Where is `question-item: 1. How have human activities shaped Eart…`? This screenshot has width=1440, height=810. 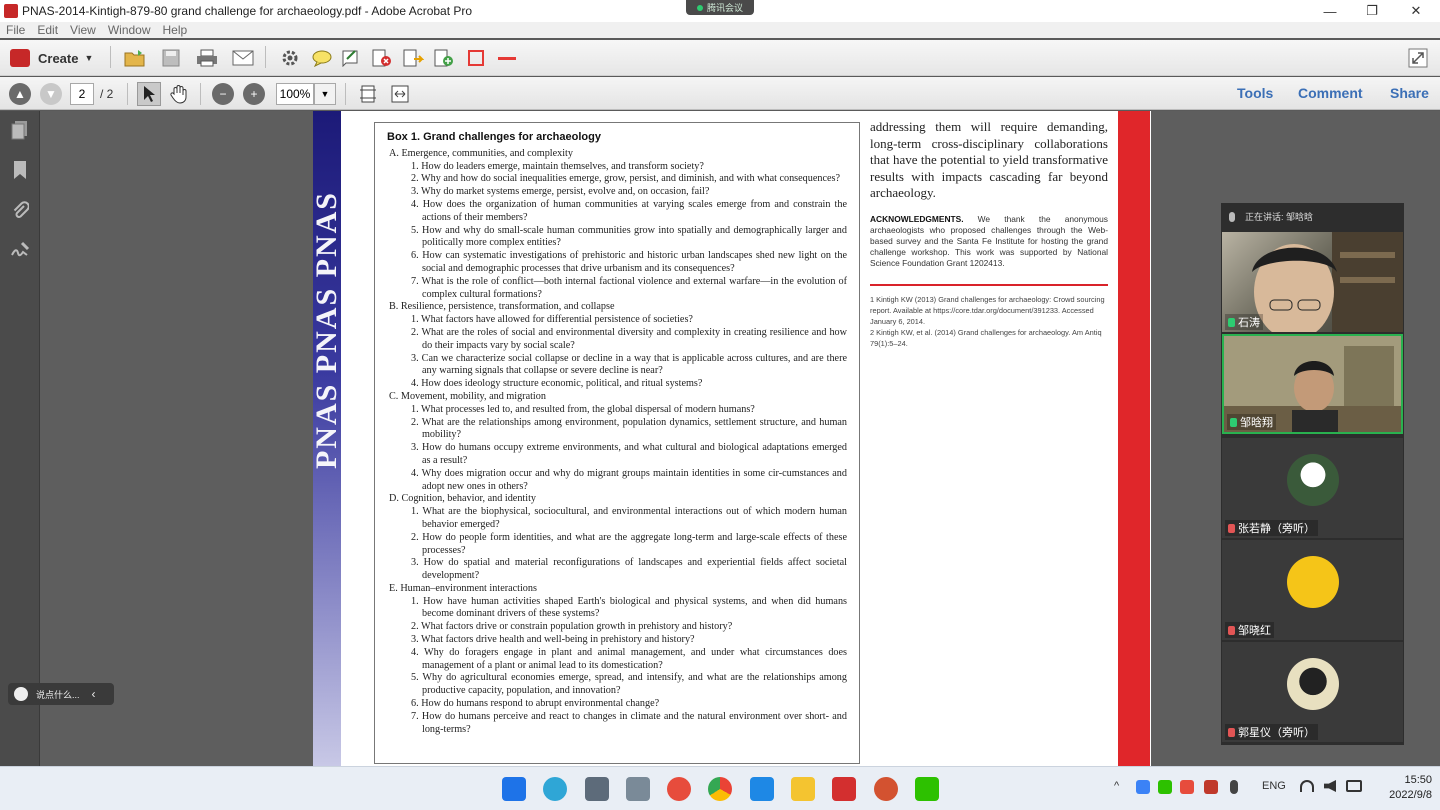 question-item: 1. How have human activities shaped Eart… is located at coordinates (629, 607).